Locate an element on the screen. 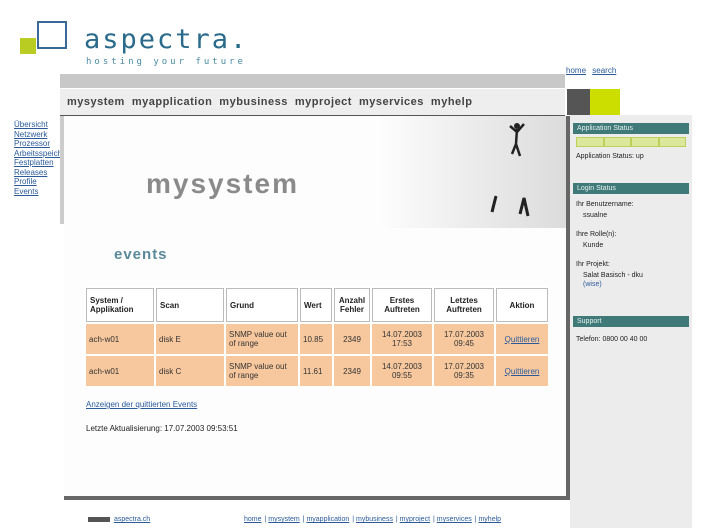 Image resolution: width=705 pixels, height=528 pixels. nav-lime-block is located at coordinates (605, 102).